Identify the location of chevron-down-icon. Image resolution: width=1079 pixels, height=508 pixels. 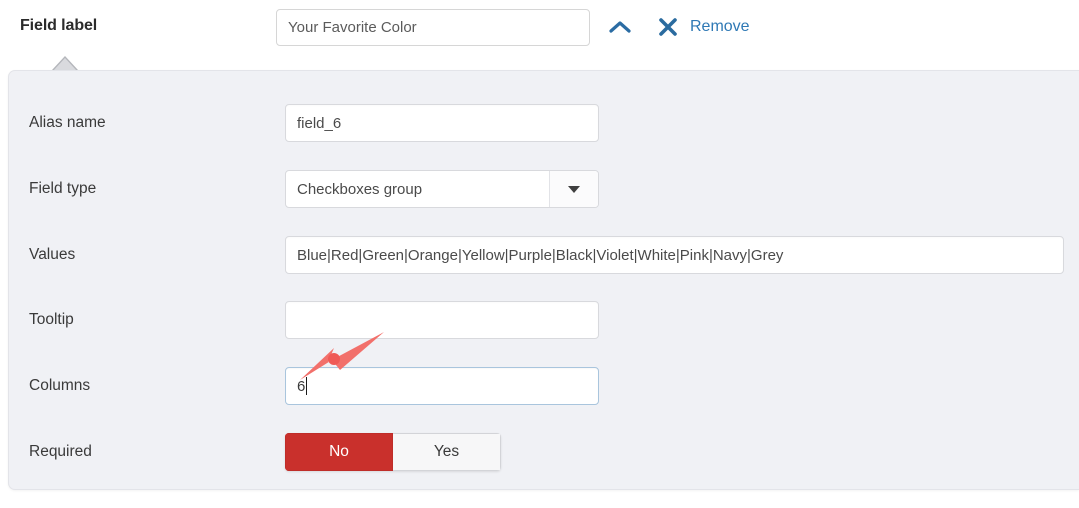
(574, 189).